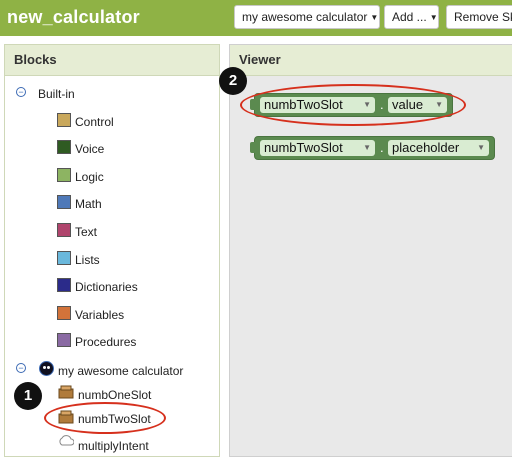  Describe the element at coordinates (483, 17) in the screenshot. I see `remove-button-label: Remove Ski` at that location.